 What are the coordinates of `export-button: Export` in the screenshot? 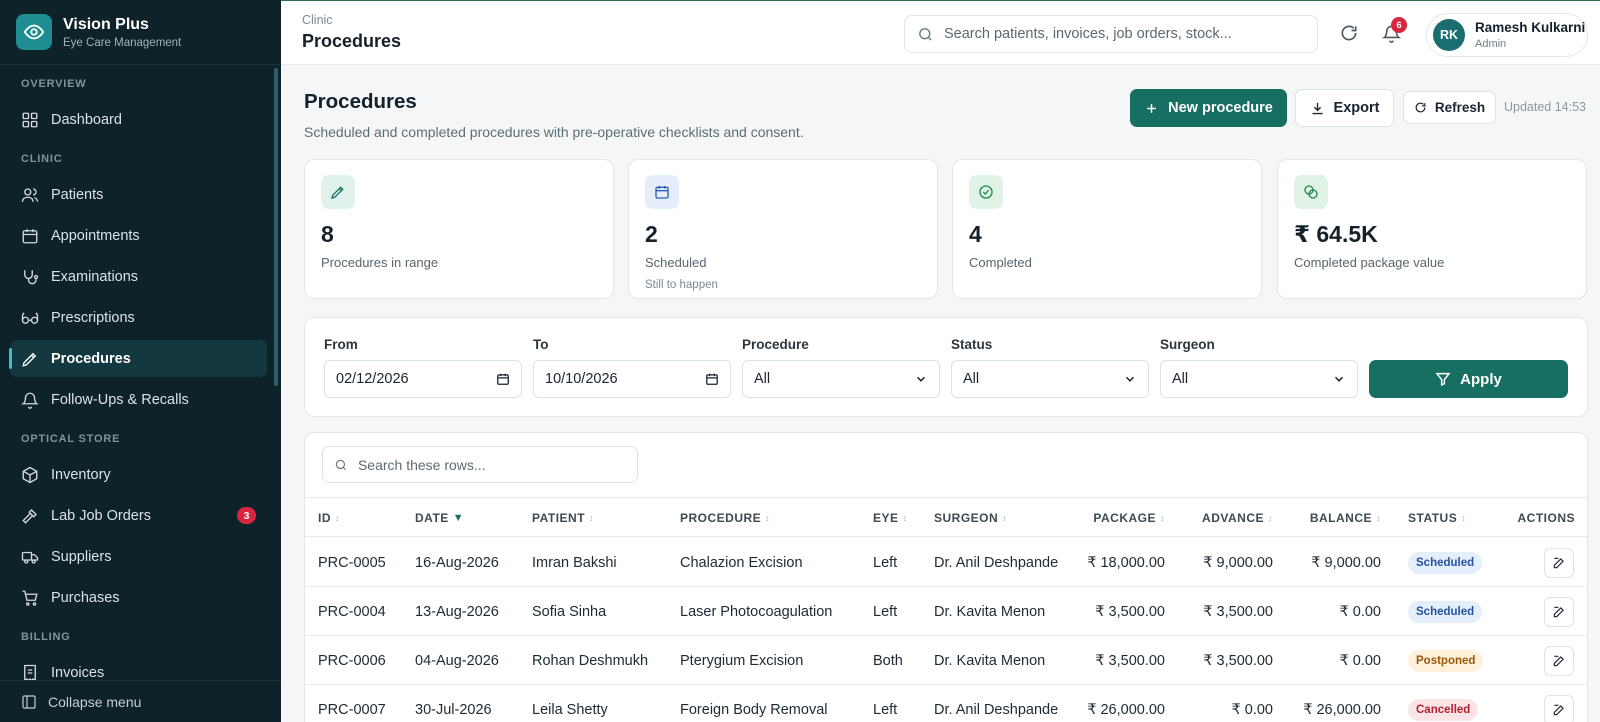 It's located at (1344, 108).